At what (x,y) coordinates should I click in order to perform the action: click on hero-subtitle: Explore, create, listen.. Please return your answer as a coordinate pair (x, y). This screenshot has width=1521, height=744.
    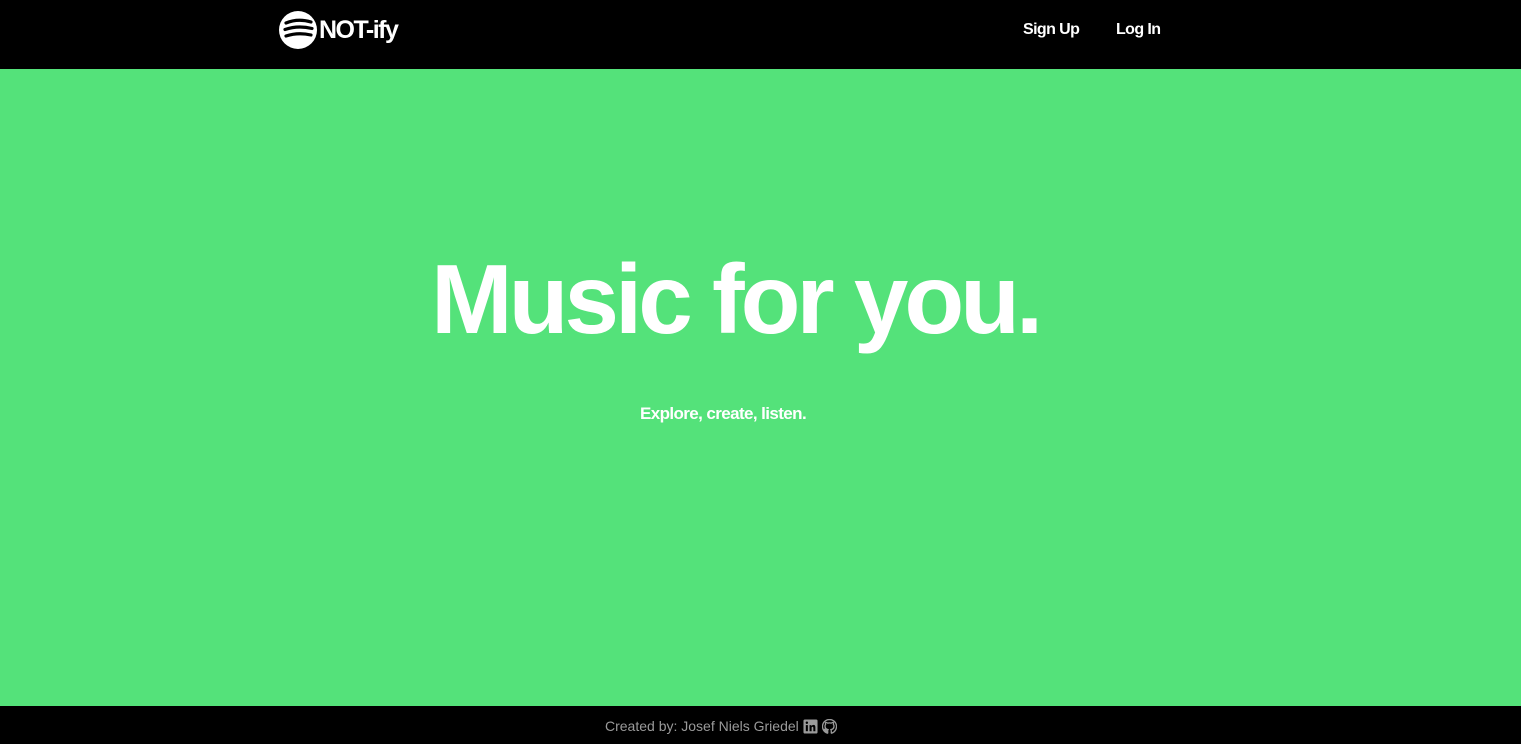
    Looking at the image, I should click on (723, 413).